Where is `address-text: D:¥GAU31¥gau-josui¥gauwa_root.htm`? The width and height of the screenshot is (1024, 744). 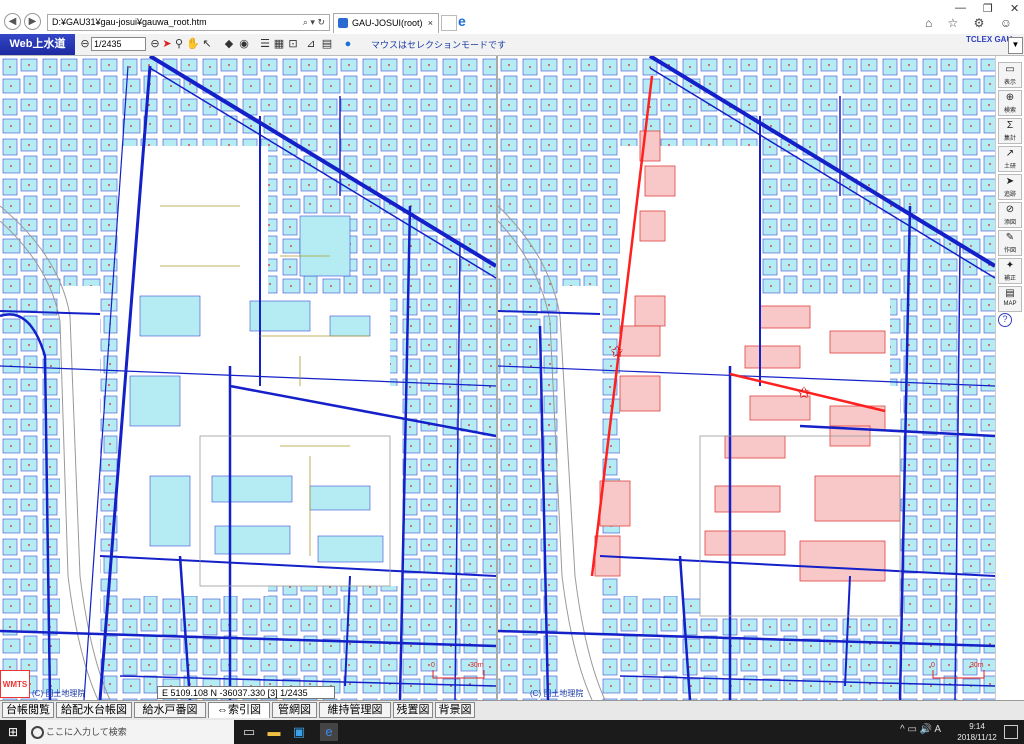
address-text: D:¥GAU31¥gau-josui¥gauwa_root.htm is located at coordinates (129, 22).